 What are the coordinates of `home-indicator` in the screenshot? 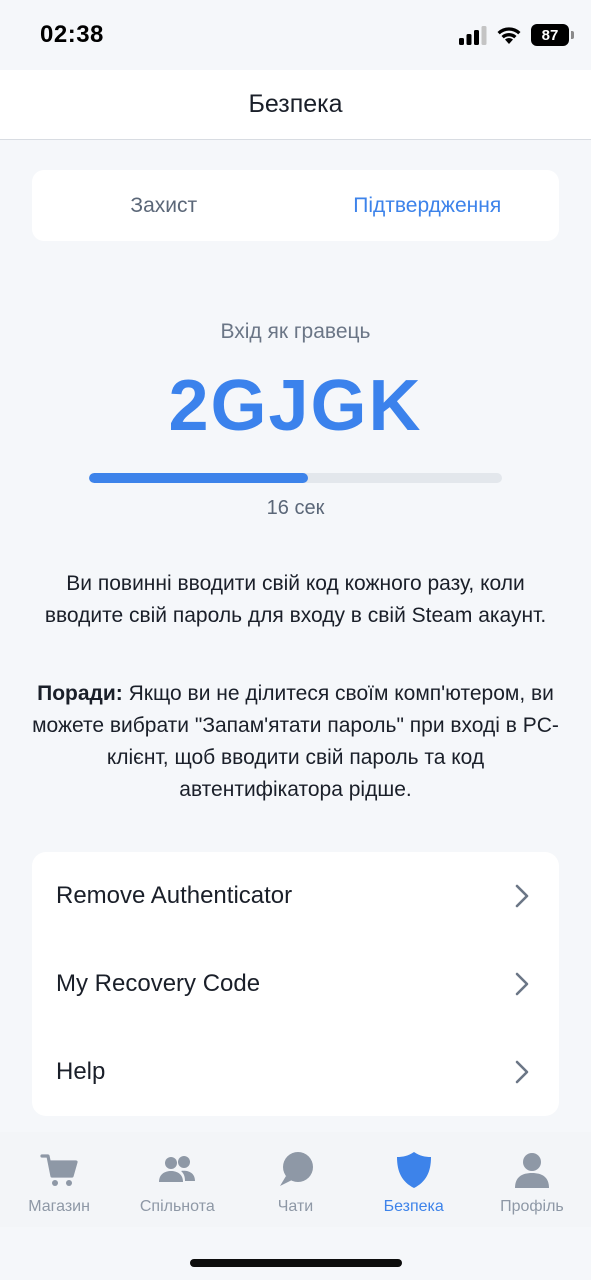 It's located at (296, 1263).